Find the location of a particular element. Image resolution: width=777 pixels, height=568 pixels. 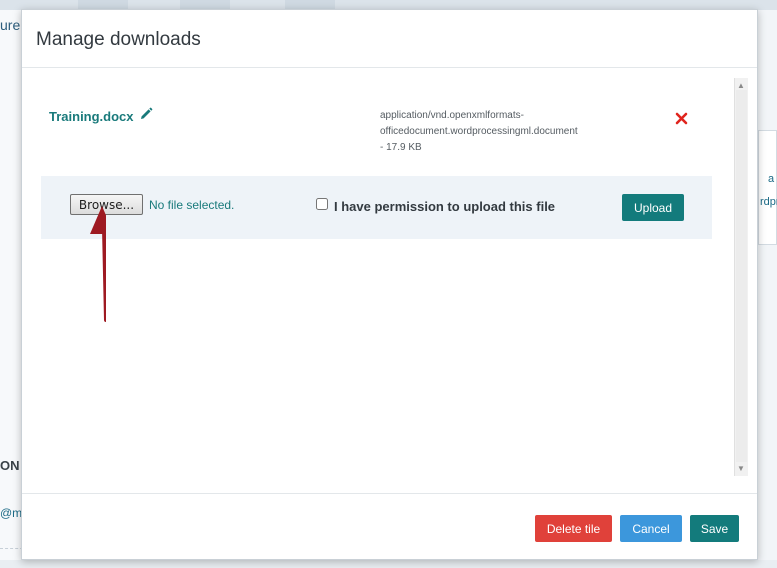

permission-checkbox is located at coordinates (322, 204).